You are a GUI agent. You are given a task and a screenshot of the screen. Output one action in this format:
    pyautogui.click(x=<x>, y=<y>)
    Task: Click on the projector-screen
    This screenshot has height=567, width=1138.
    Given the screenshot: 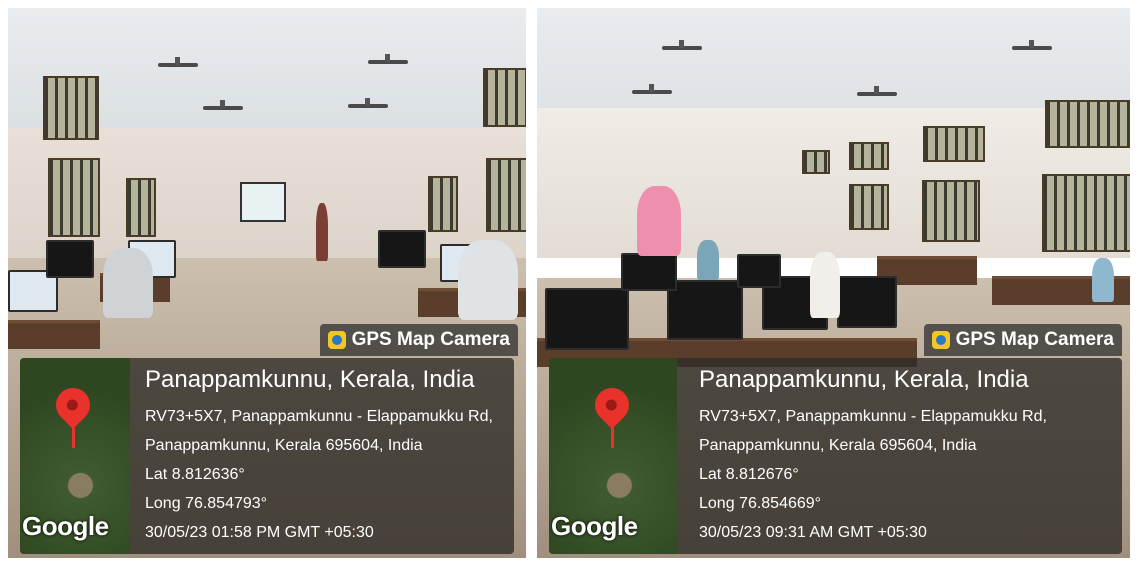 What is the action you would take?
    pyautogui.click(x=263, y=202)
    